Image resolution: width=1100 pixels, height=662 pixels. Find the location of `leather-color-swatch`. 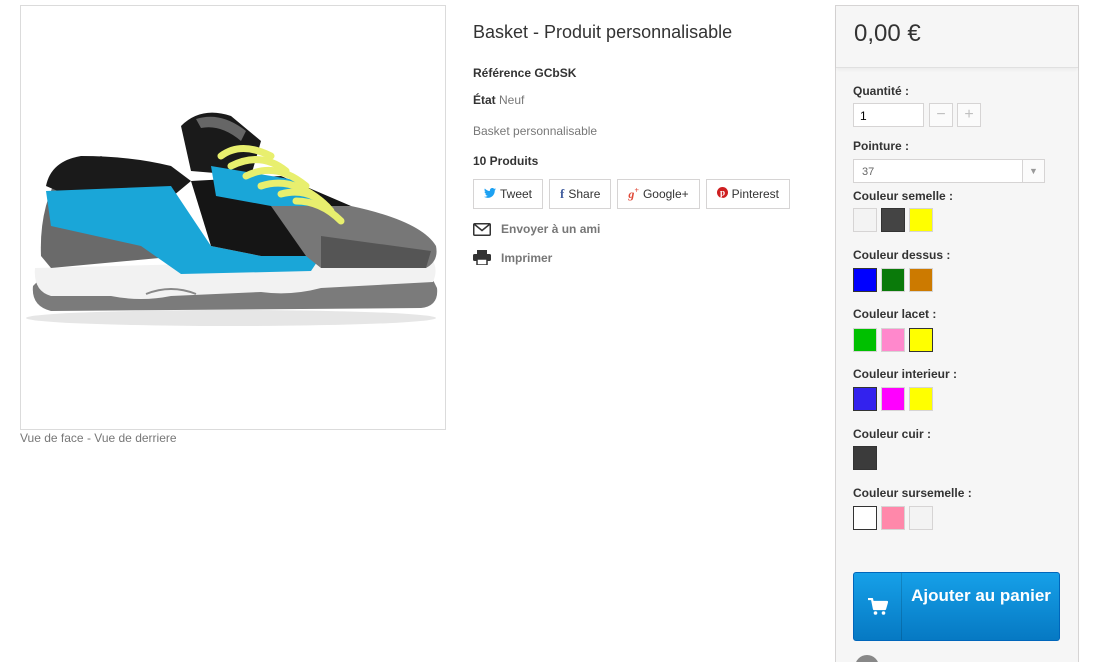

leather-color-swatch is located at coordinates (865, 458).